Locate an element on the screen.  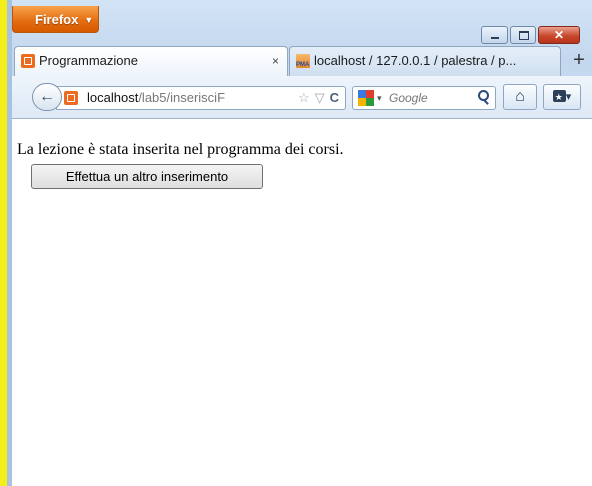
firefox-menu-button: Firefox ▼ is located at coordinates (55, 19).